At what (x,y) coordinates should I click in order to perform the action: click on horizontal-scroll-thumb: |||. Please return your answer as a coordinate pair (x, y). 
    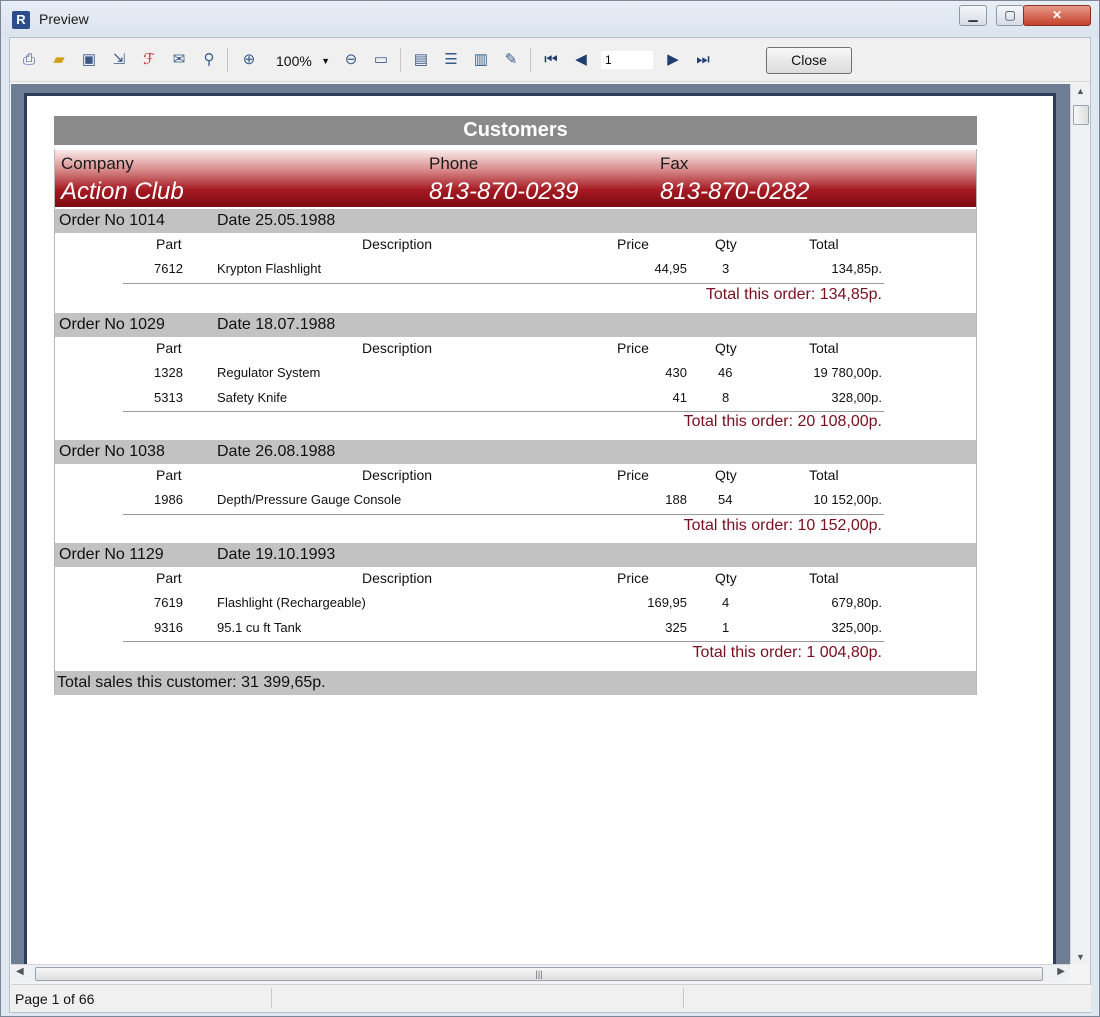
    Looking at the image, I should click on (539, 974).